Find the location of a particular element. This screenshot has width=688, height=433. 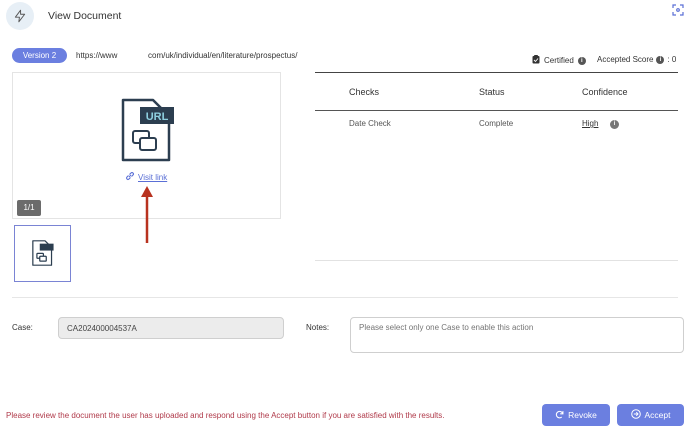

page-indicator: 1/1 is located at coordinates (29, 208).